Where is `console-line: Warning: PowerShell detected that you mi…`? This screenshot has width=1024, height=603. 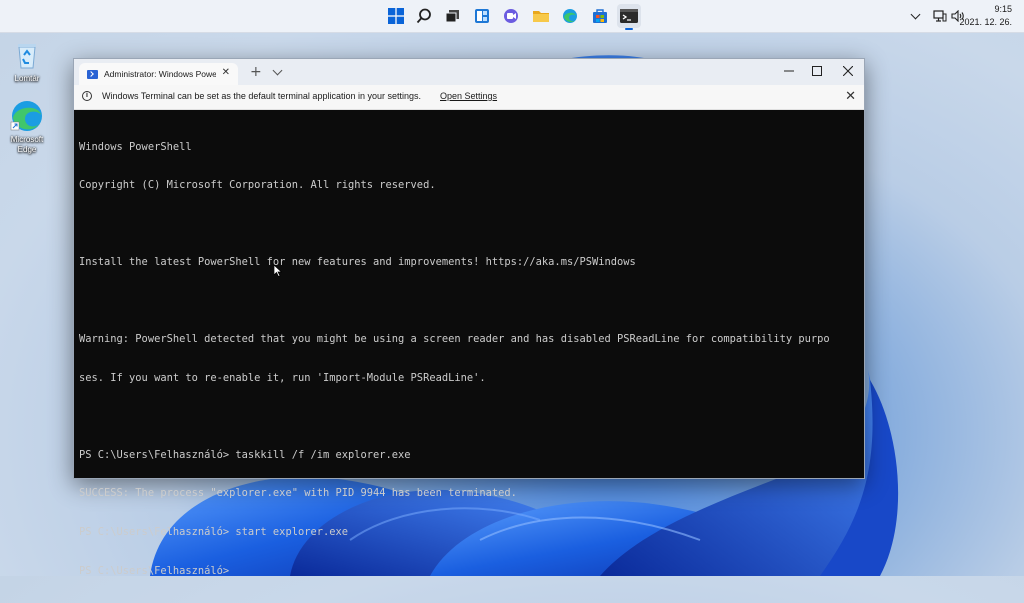
console-line: Warning: PowerShell detected that you mi… is located at coordinates (454, 339).